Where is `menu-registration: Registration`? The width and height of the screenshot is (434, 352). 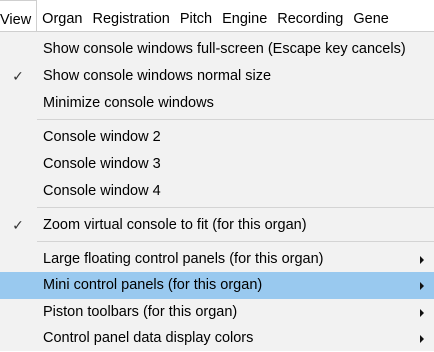
menu-registration: Registration is located at coordinates (130, 16).